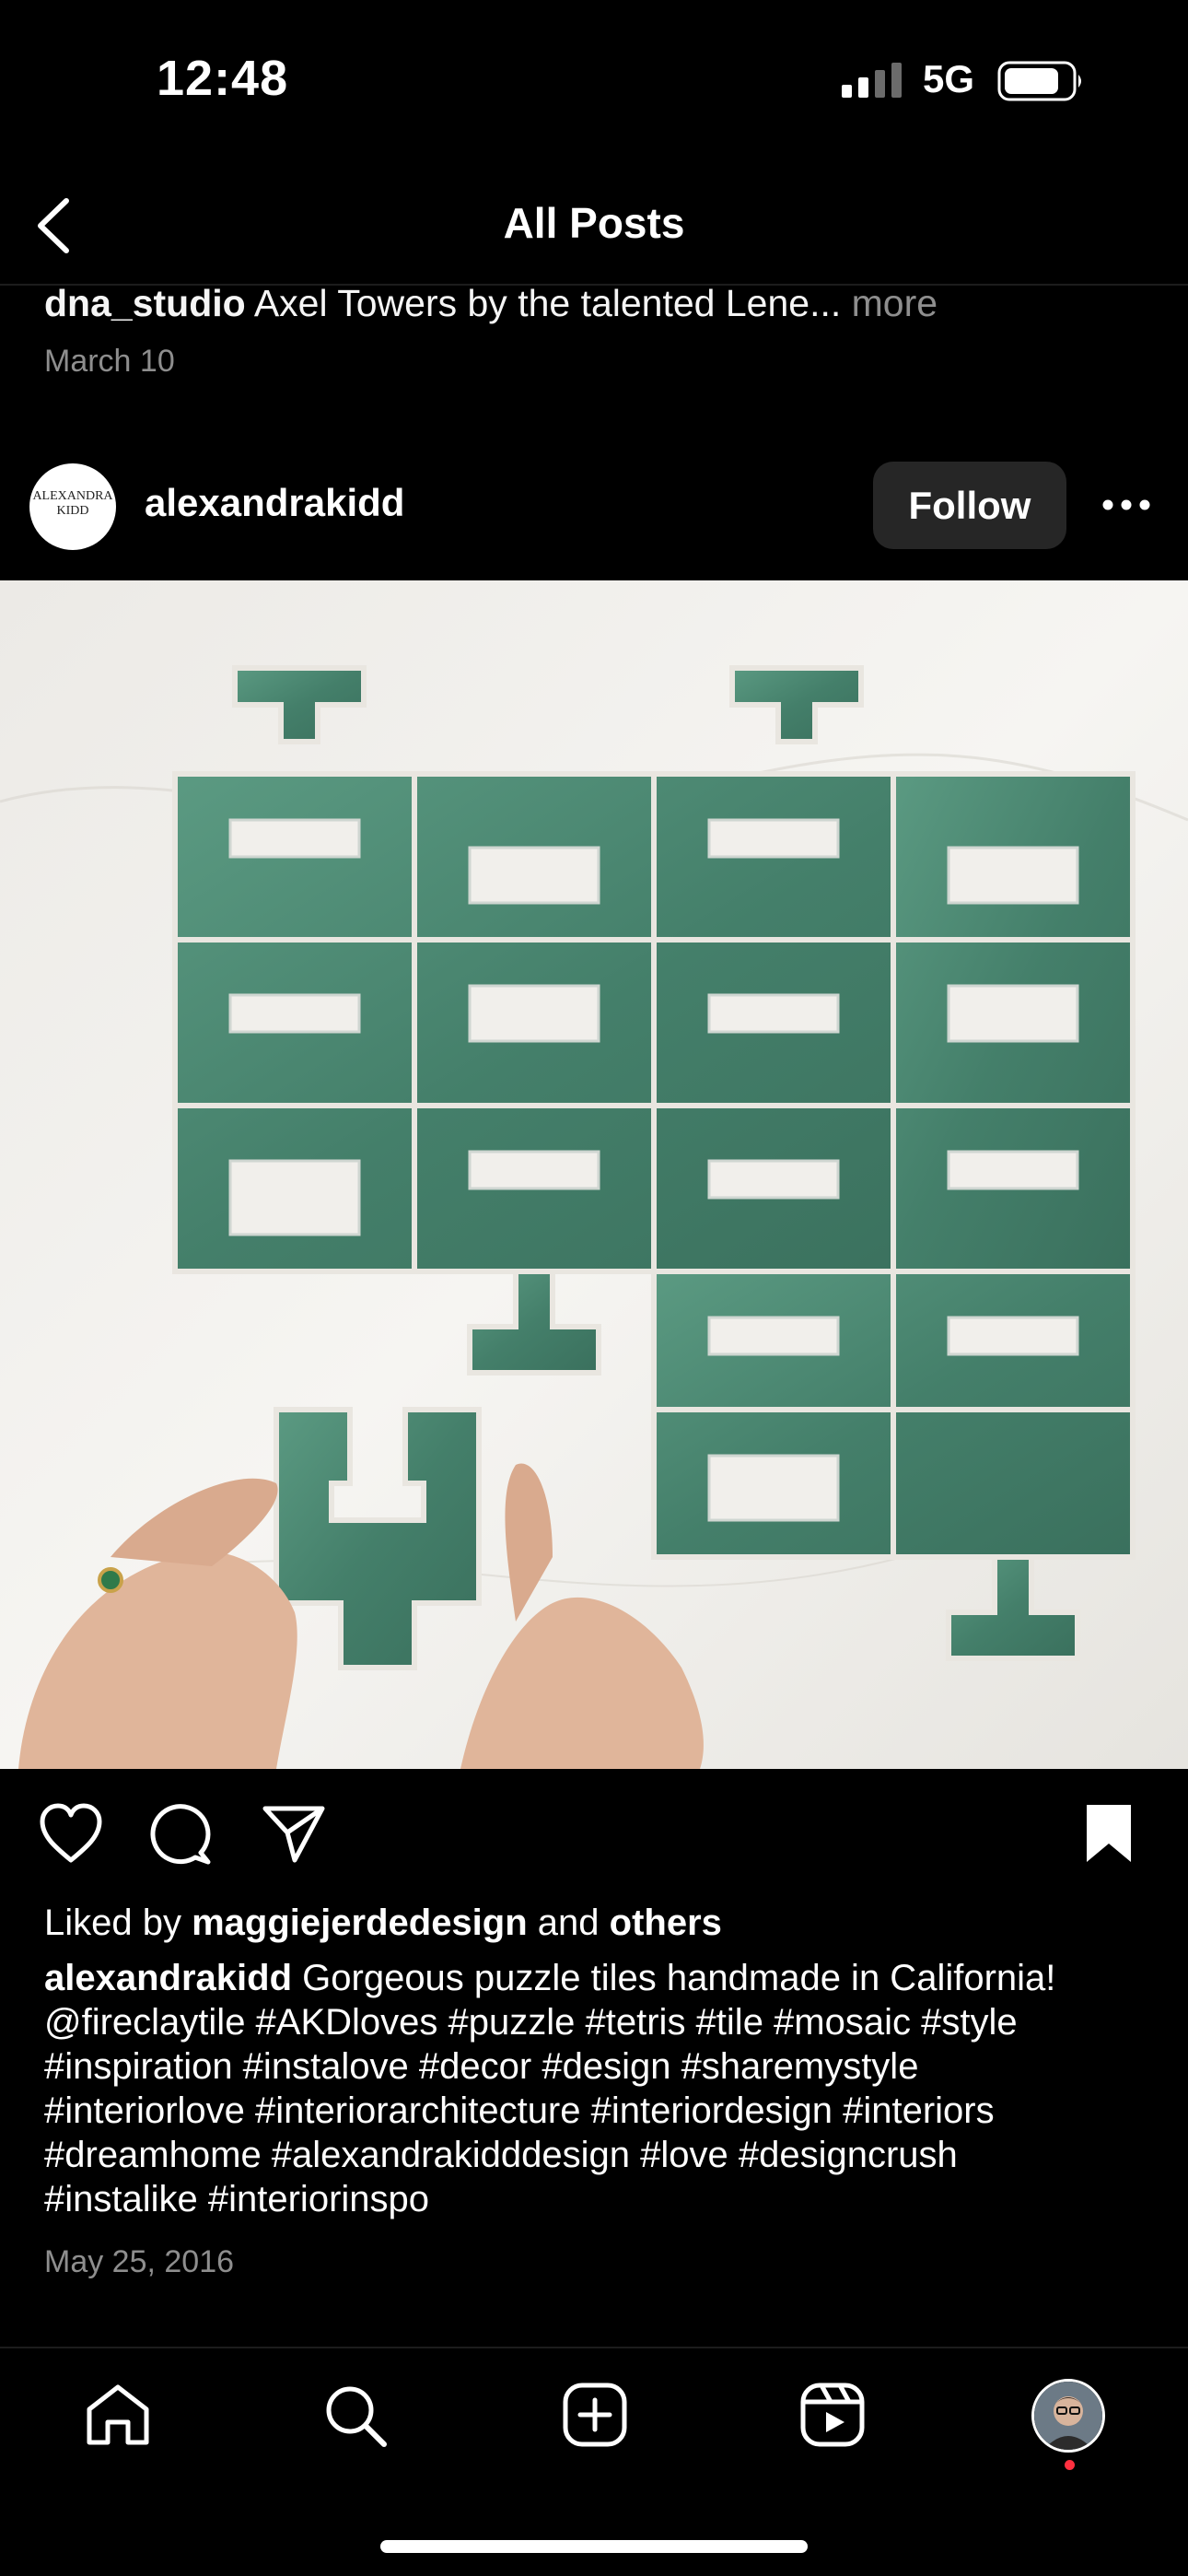  Describe the element at coordinates (595, 2415) in the screenshot. I see `add-post-icon` at that location.